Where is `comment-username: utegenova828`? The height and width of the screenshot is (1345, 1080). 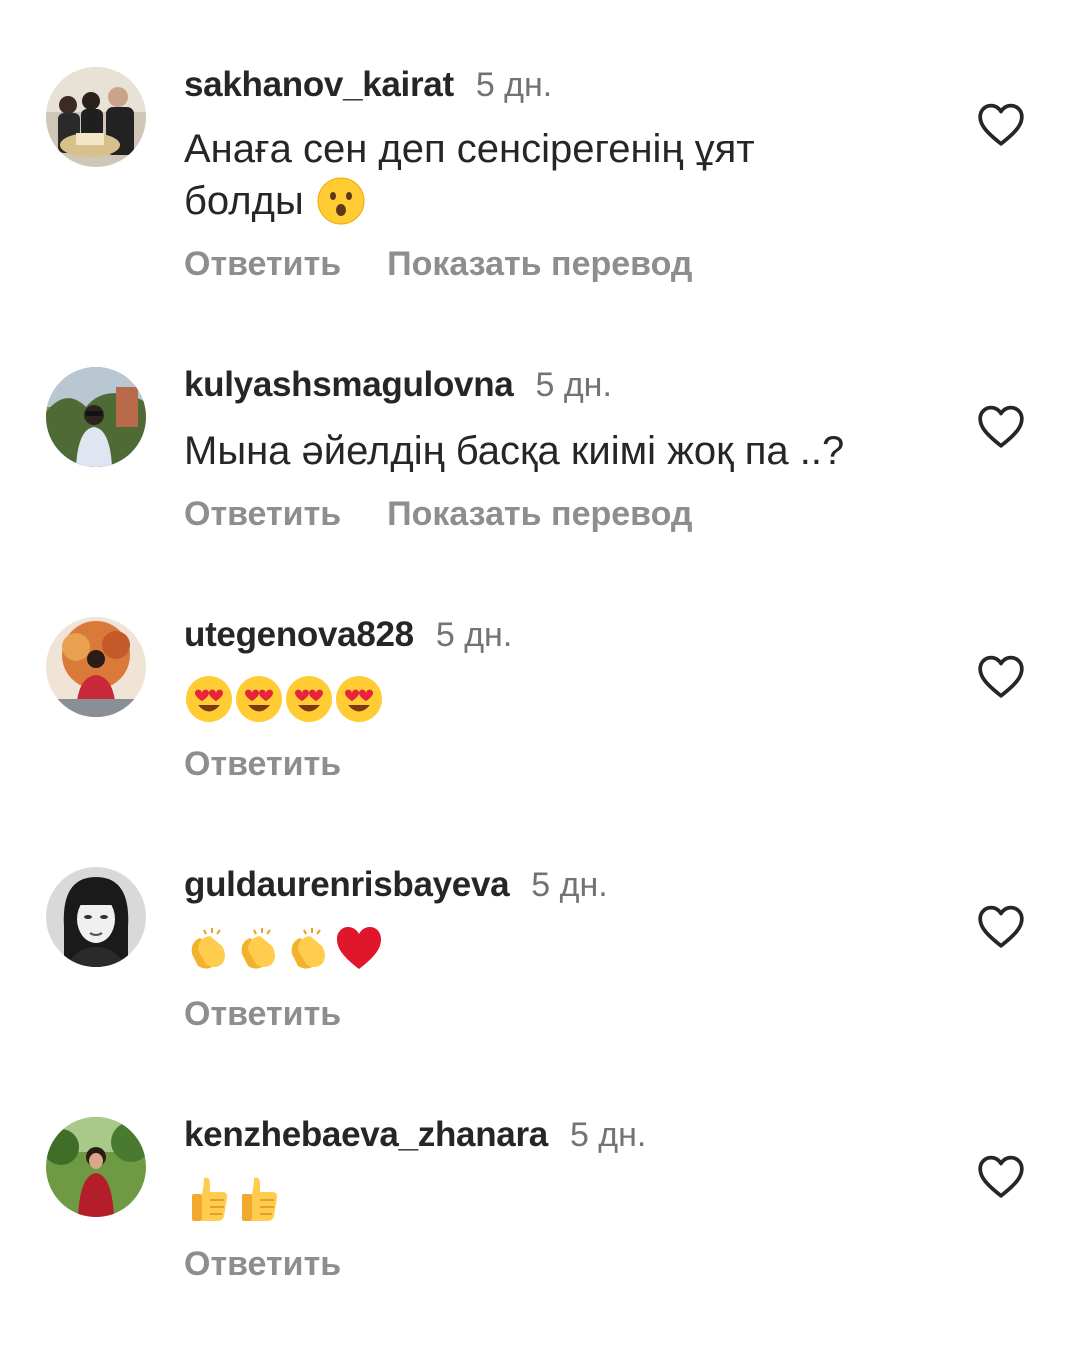
comment-username: utegenova828 is located at coordinates (299, 635).